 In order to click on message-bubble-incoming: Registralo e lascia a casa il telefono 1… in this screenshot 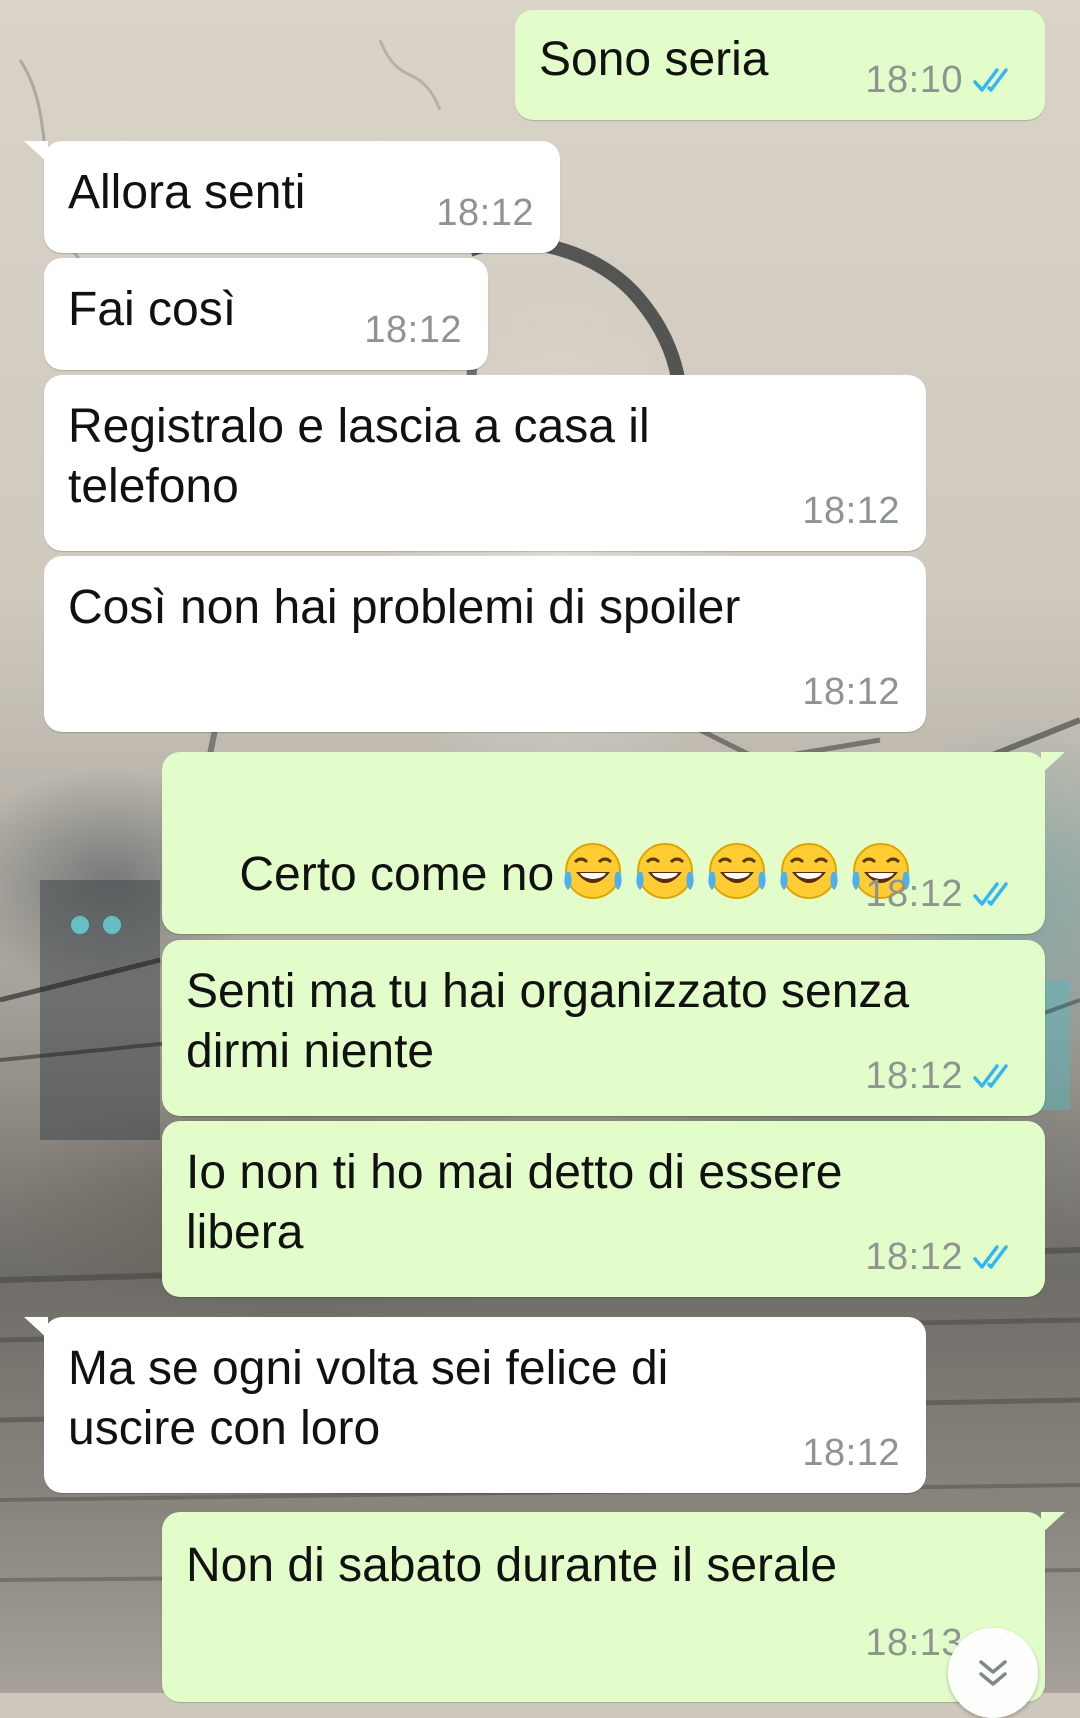, I will do `click(485, 463)`.